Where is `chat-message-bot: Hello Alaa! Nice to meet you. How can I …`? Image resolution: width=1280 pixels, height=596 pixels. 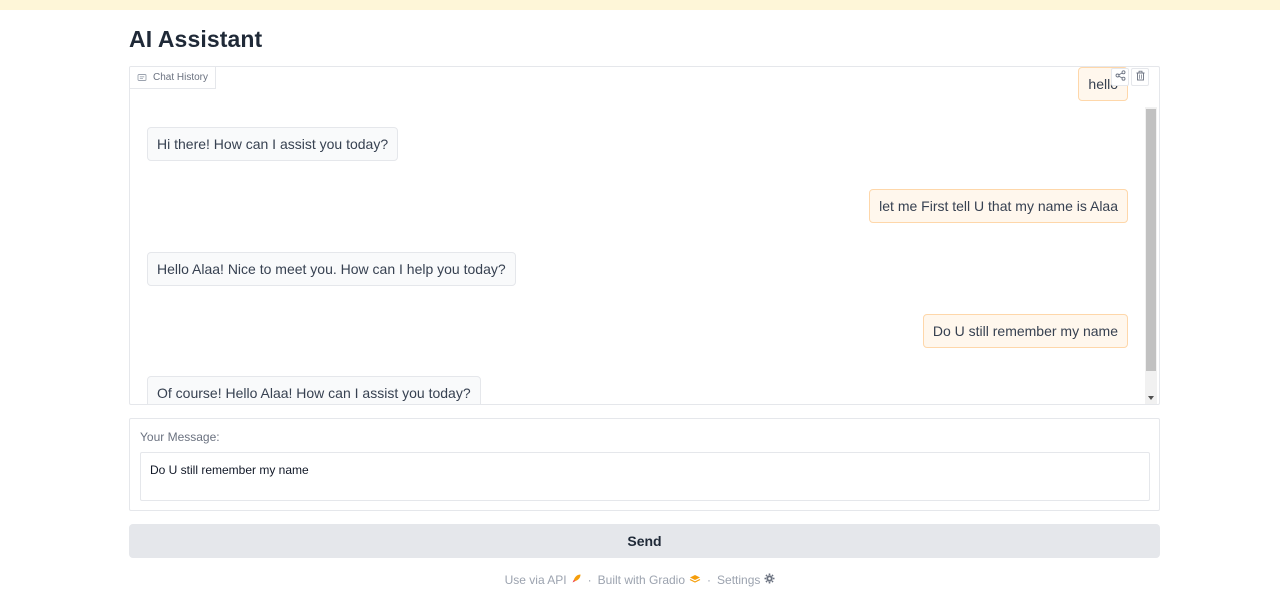 chat-message-bot: Hello Alaa! Nice to meet you. How can I … is located at coordinates (331, 269).